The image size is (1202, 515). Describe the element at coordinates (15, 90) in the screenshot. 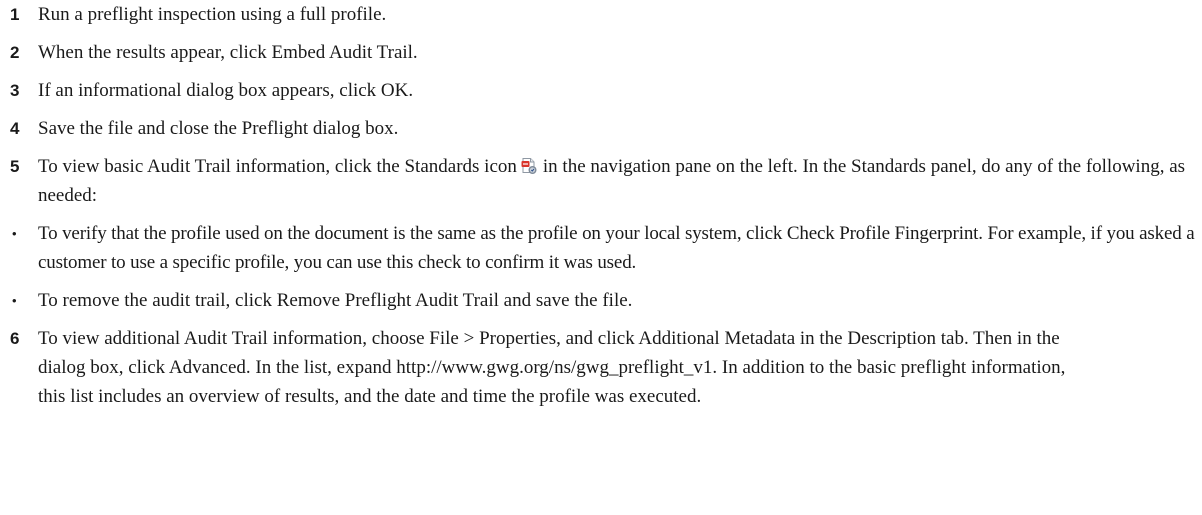

I see `step-number: 3` at that location.